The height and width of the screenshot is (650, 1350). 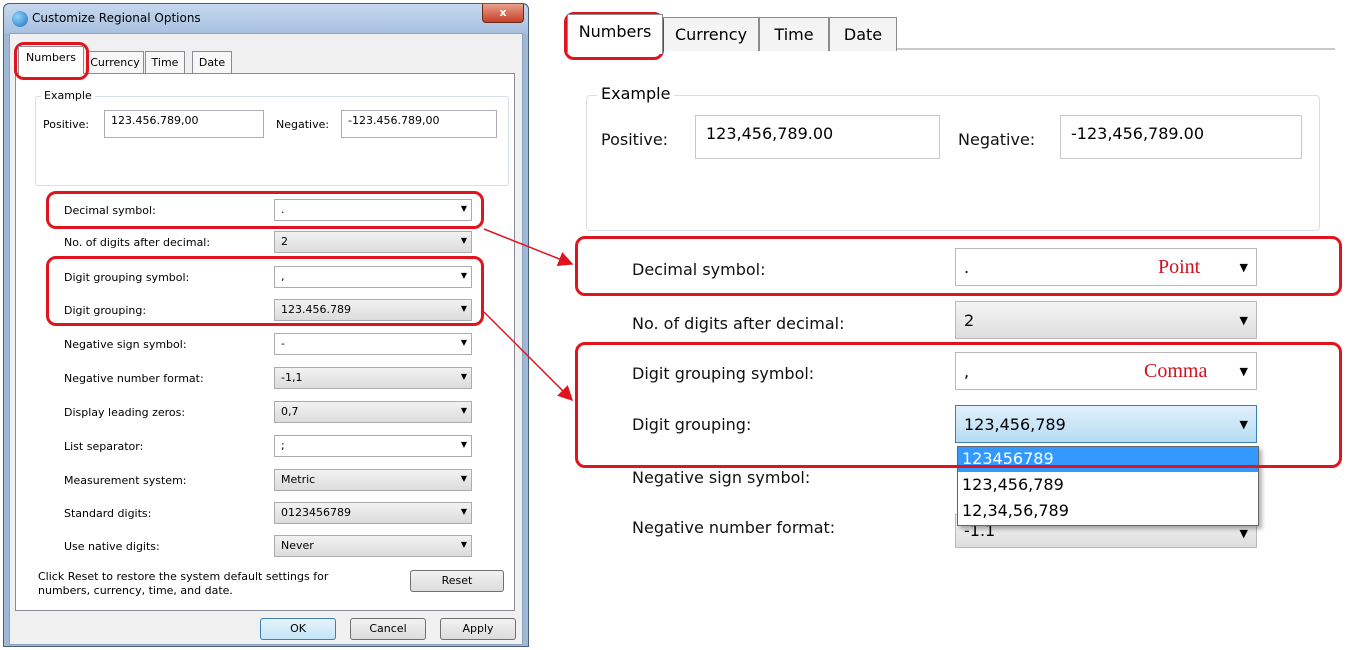 I want to click on arrow-digit-grouping, so click(x=528, y=356).